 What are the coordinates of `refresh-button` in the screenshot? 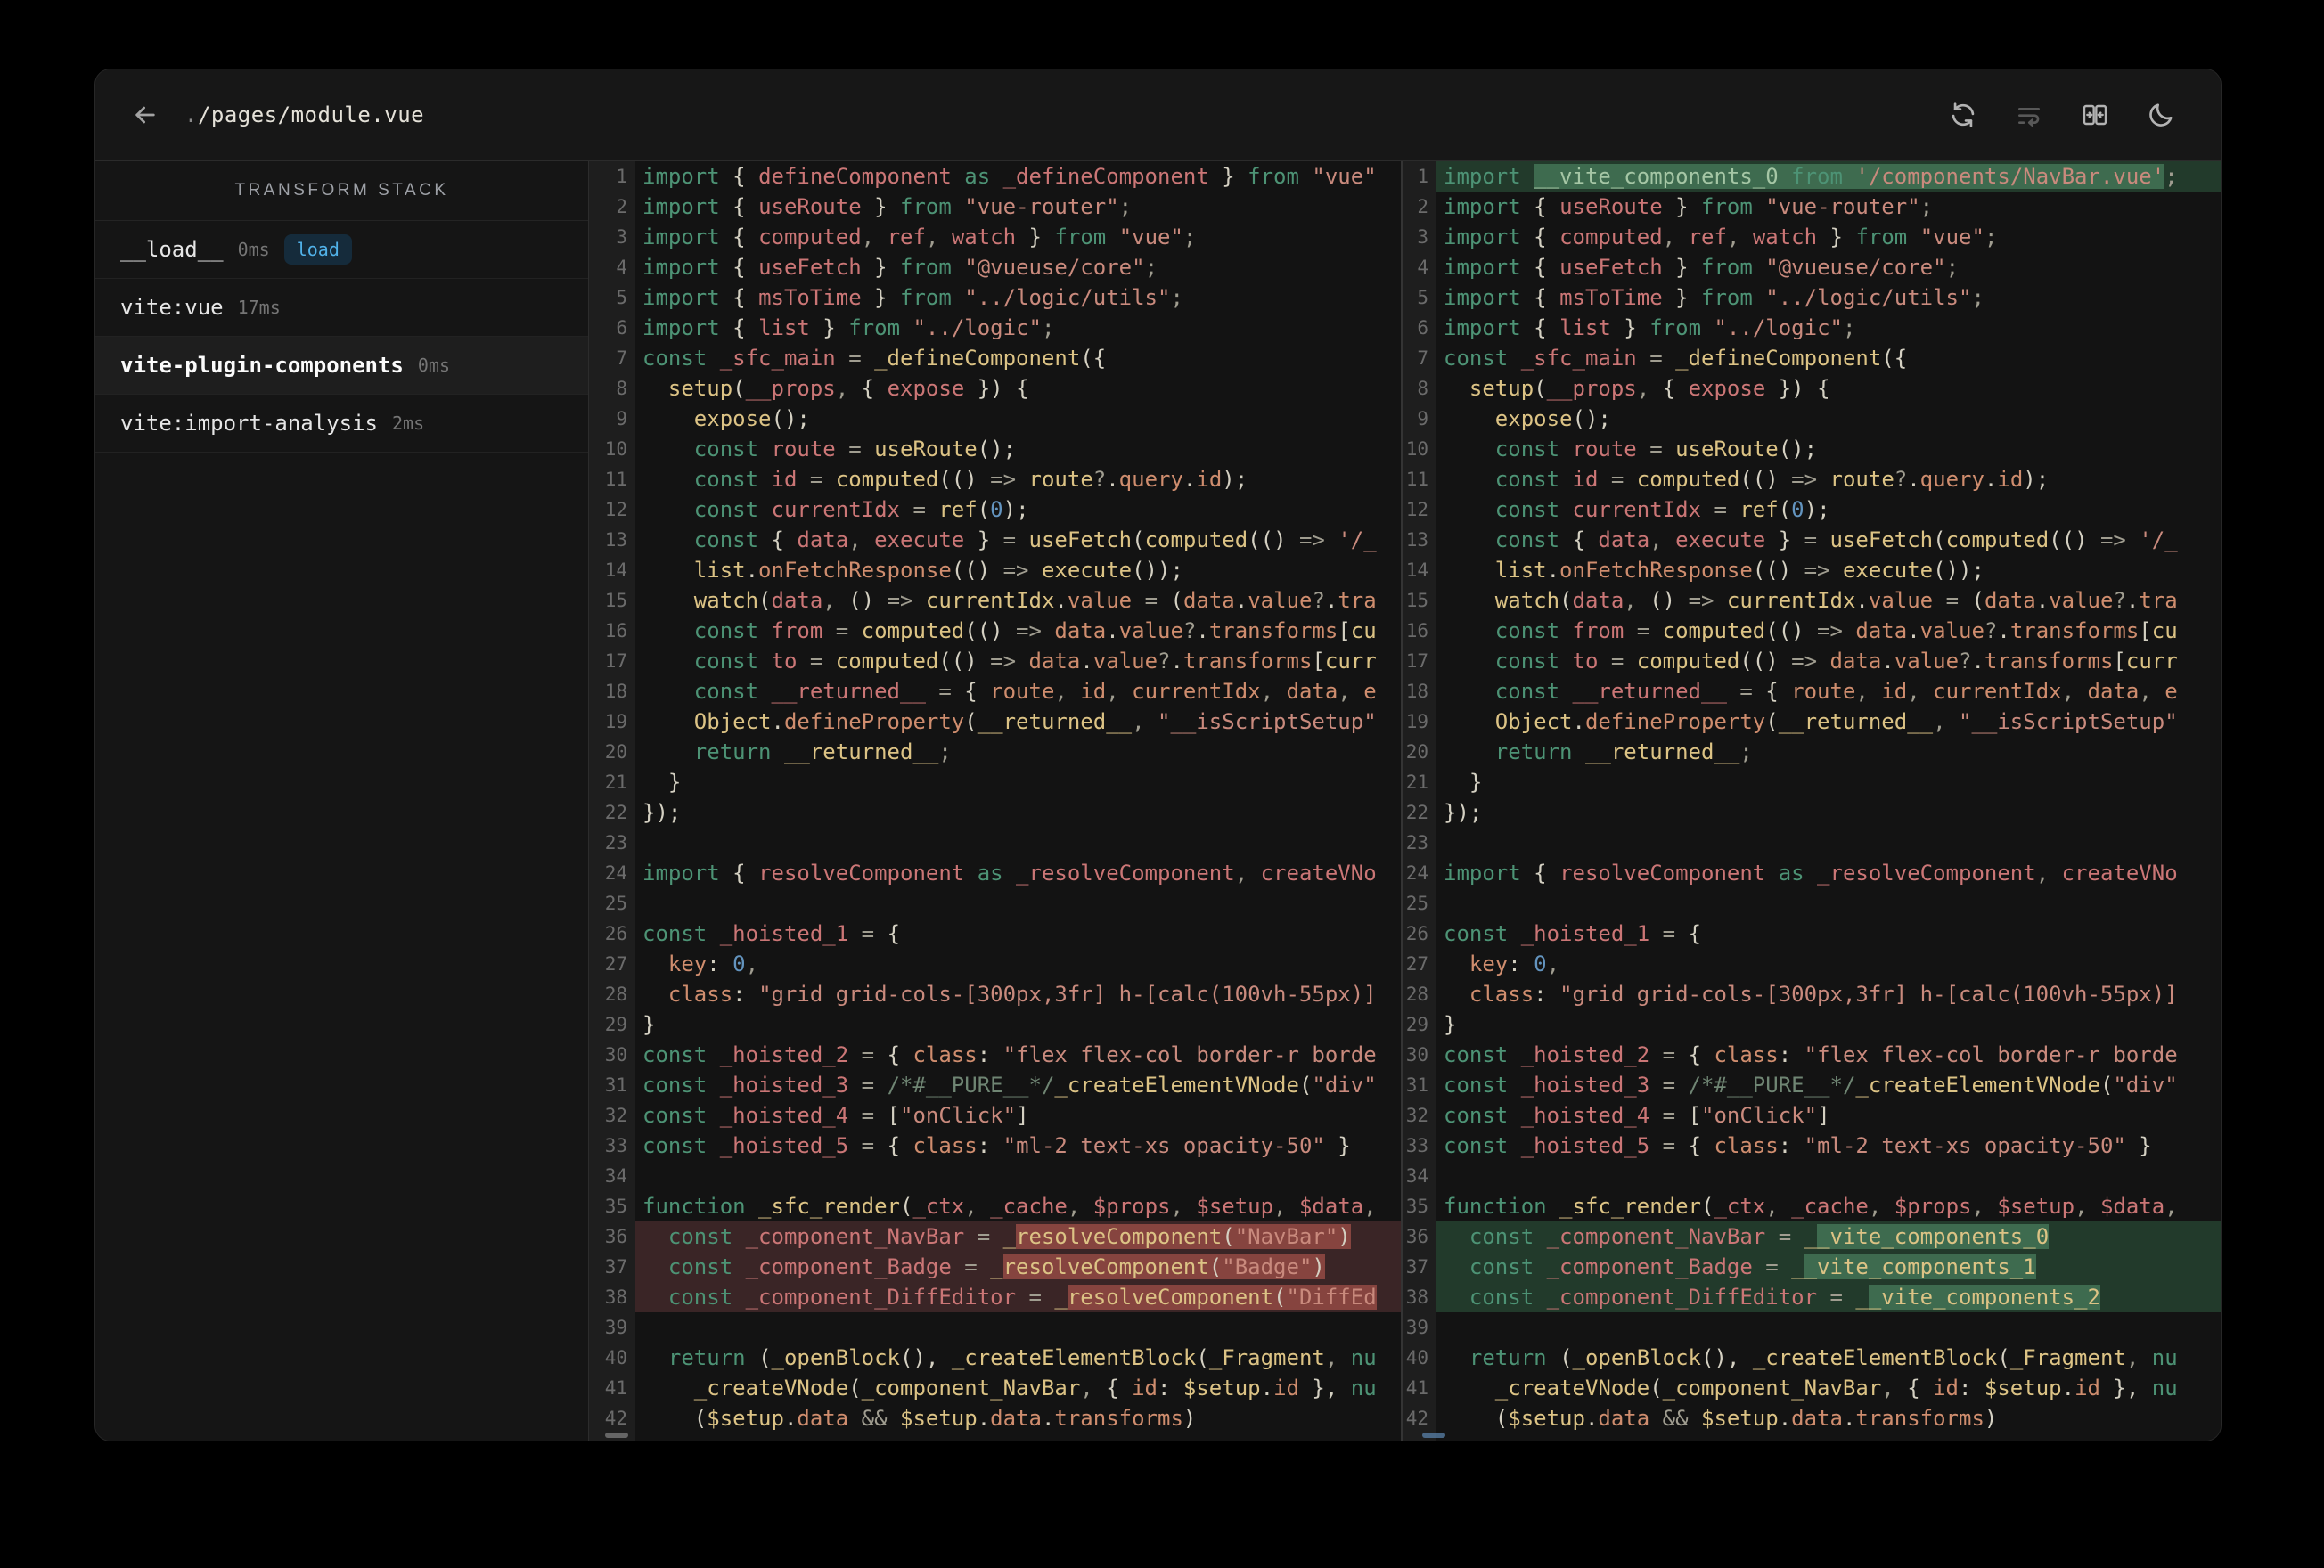 It's located at (1963, 115).